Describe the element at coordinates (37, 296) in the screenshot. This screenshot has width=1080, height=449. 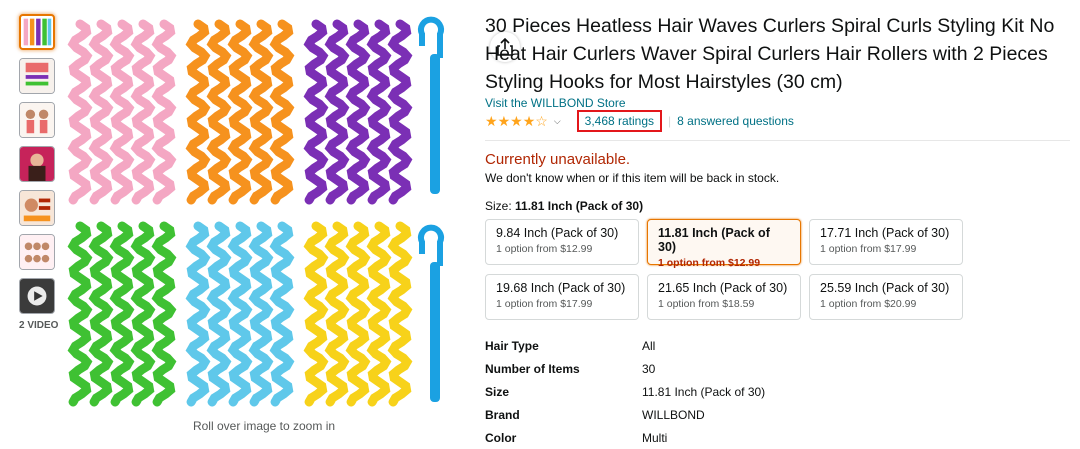
I see `thumbnail-video` at that location.